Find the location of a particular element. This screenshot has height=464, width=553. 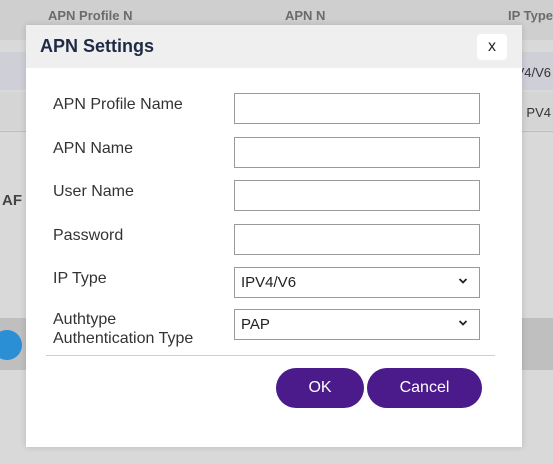

apn-profile-name-label: APN Profile Name is located at coordinates (118, 104).